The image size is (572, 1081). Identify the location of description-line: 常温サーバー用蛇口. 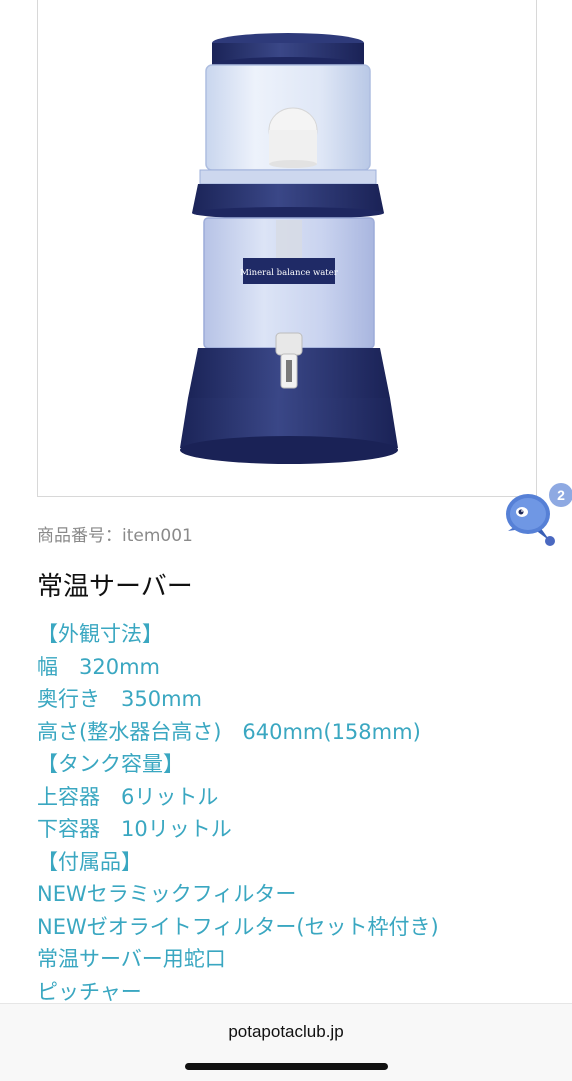
(131, 959).